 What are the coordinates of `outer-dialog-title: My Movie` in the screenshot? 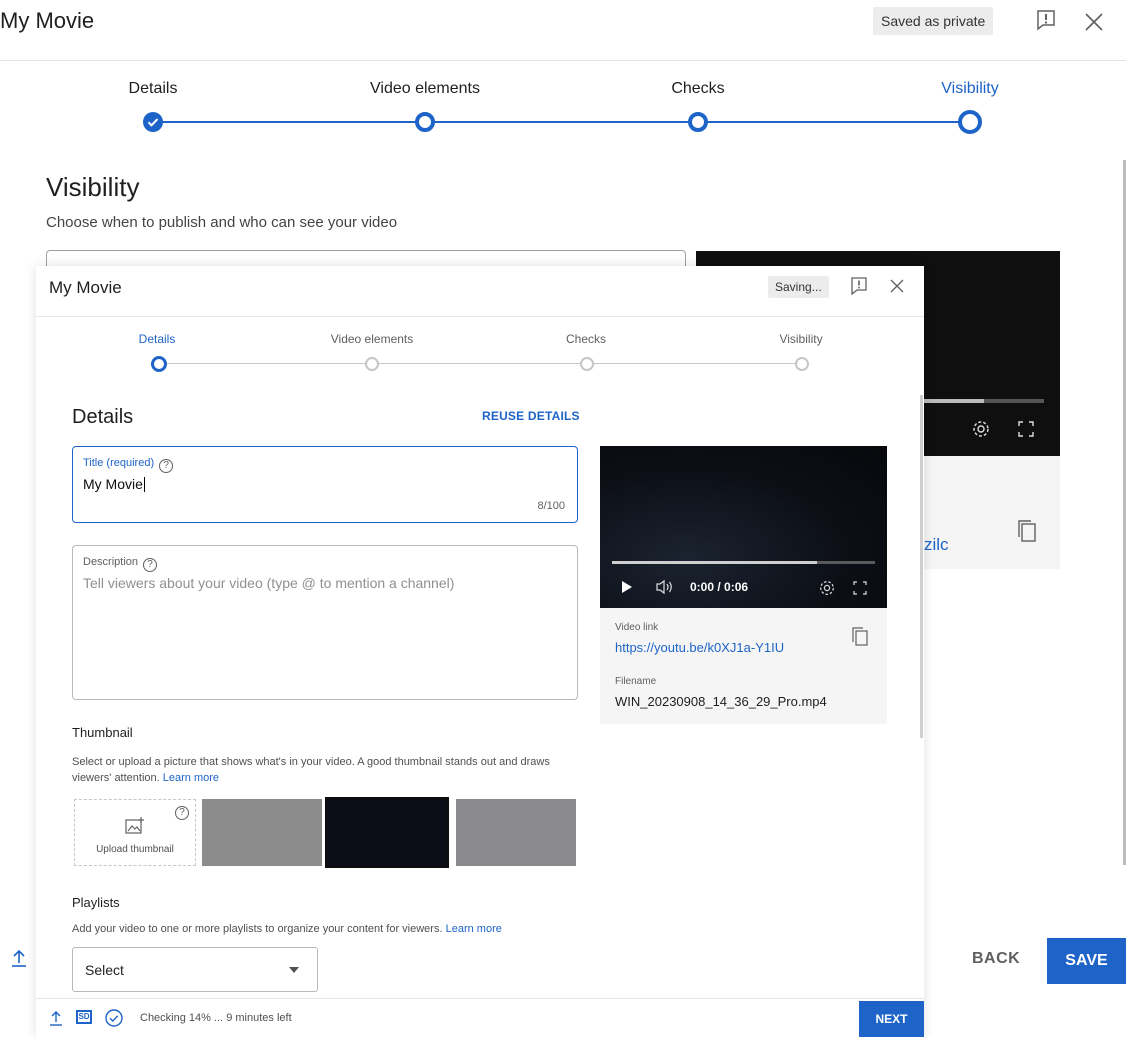 It's located at (47, 20).